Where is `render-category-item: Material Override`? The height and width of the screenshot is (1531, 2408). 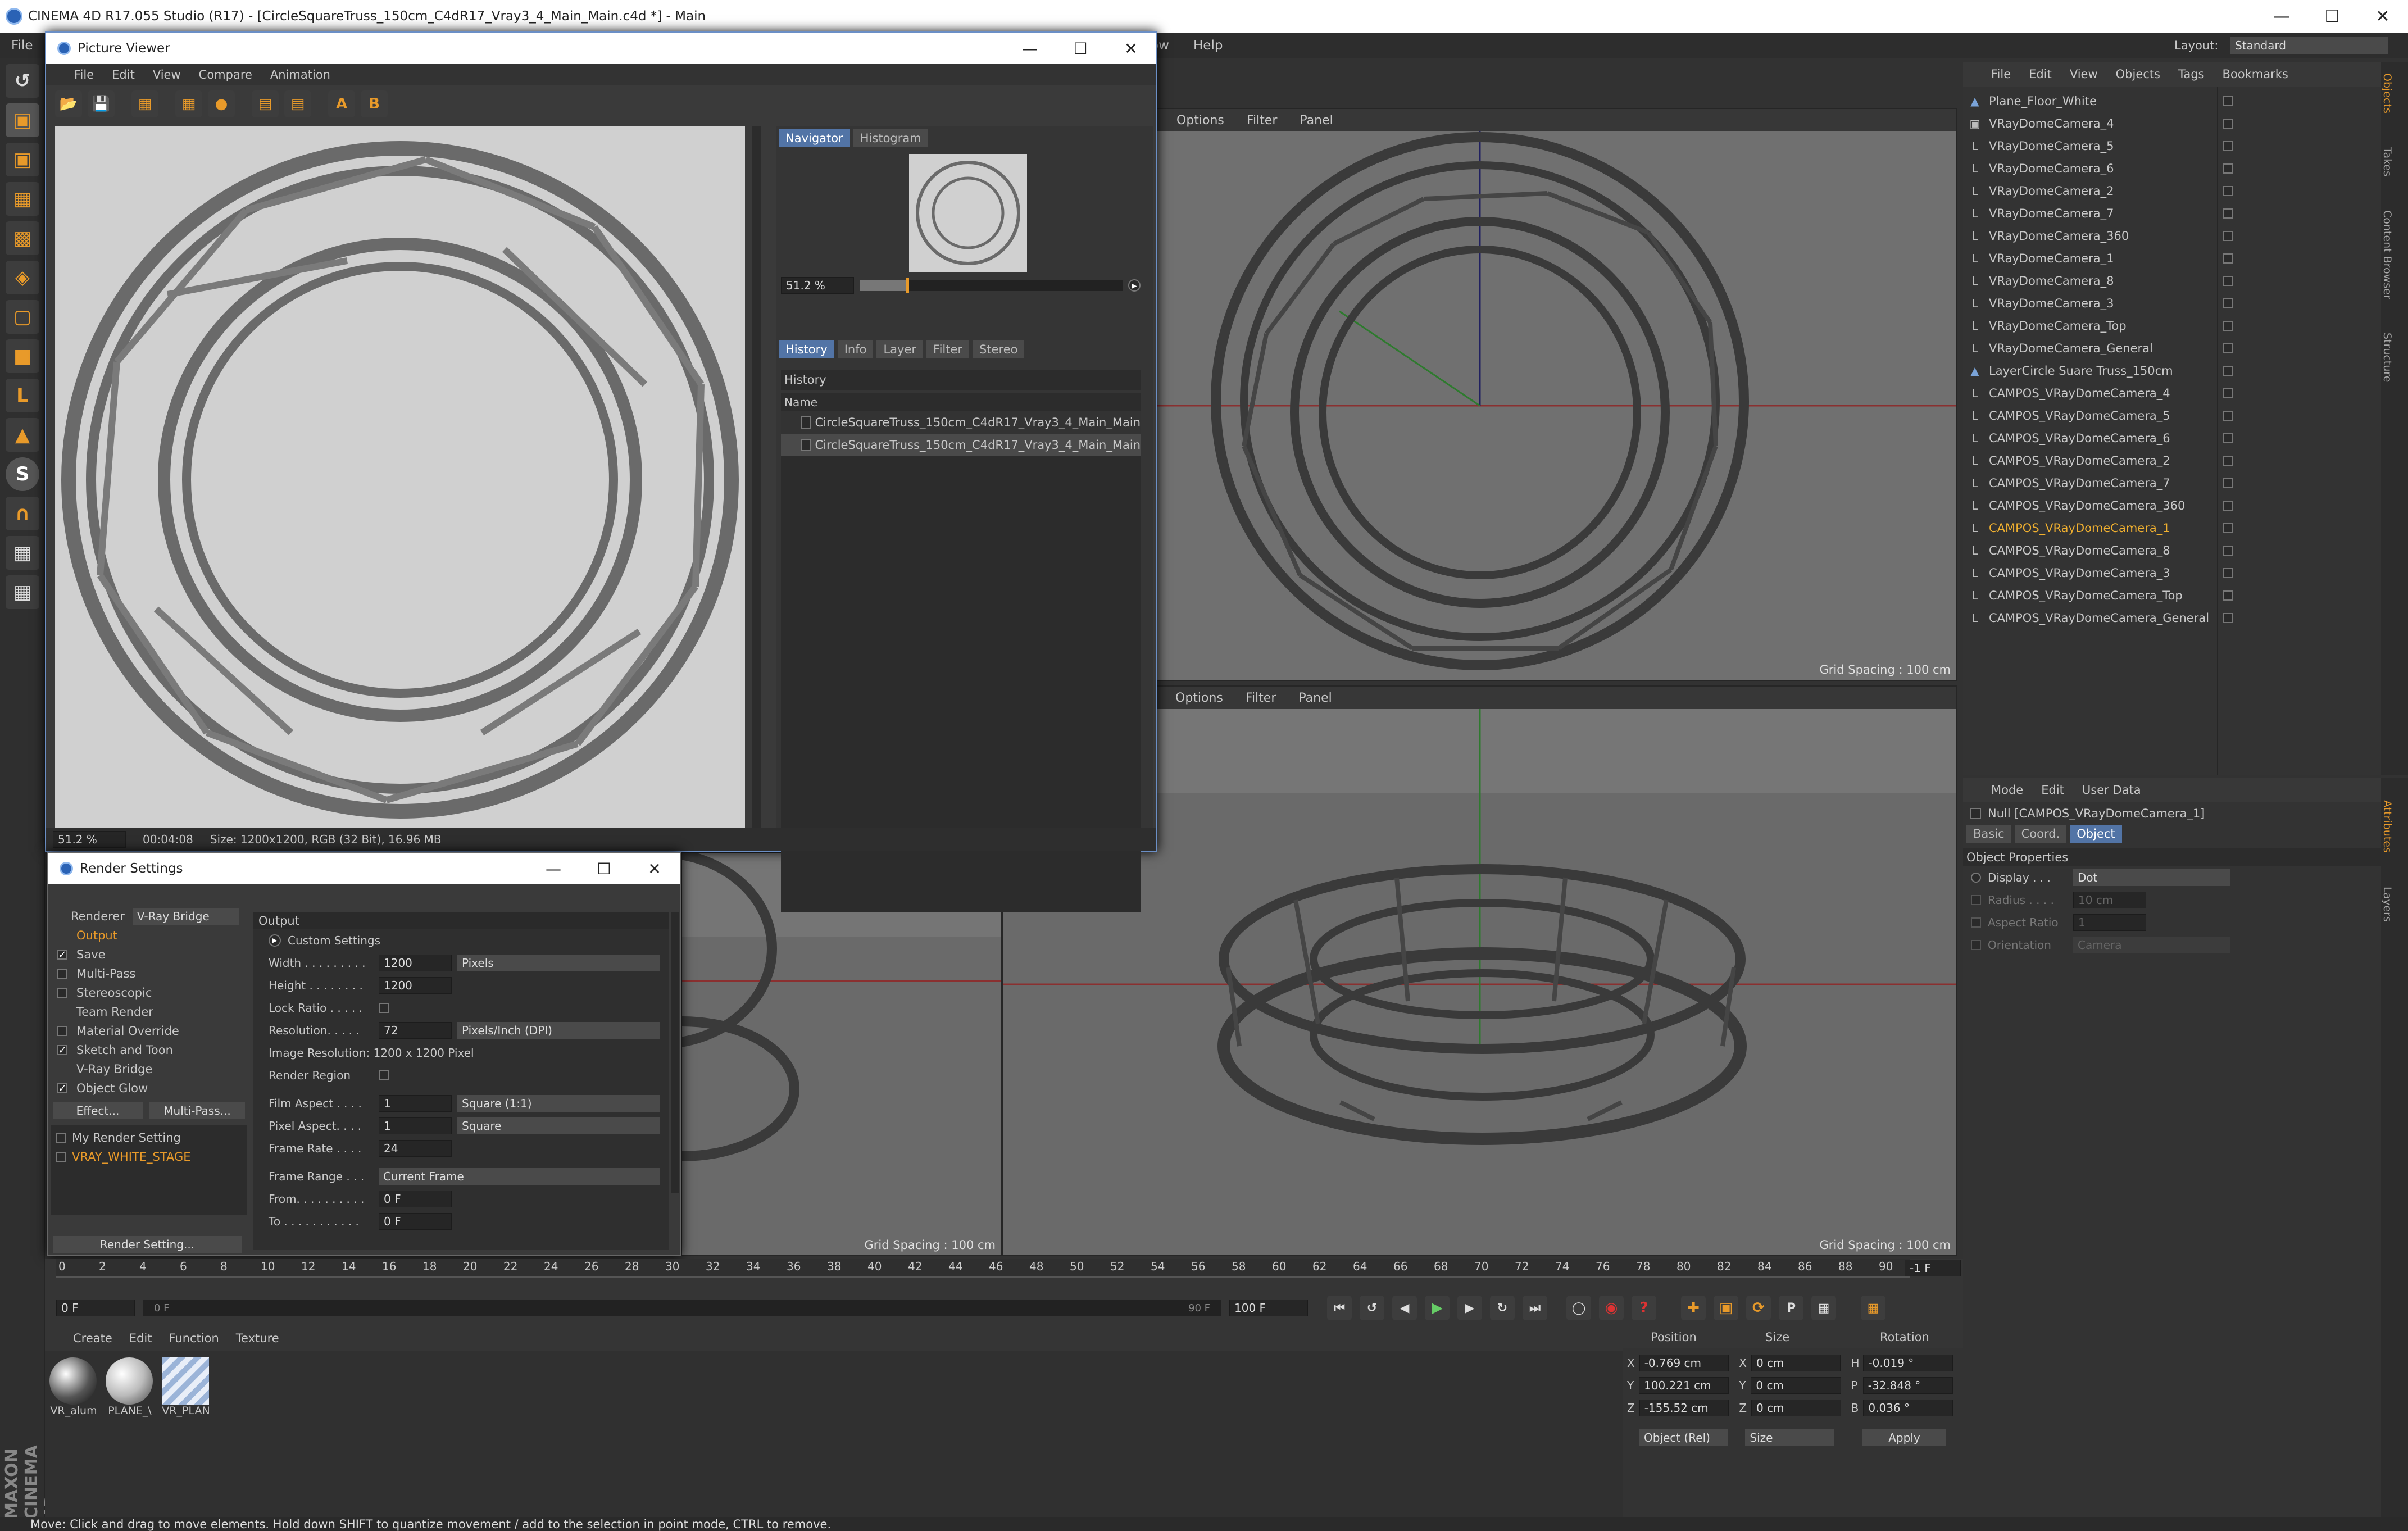 render-category-item: Material Override is located at coordinates (149, 1031).